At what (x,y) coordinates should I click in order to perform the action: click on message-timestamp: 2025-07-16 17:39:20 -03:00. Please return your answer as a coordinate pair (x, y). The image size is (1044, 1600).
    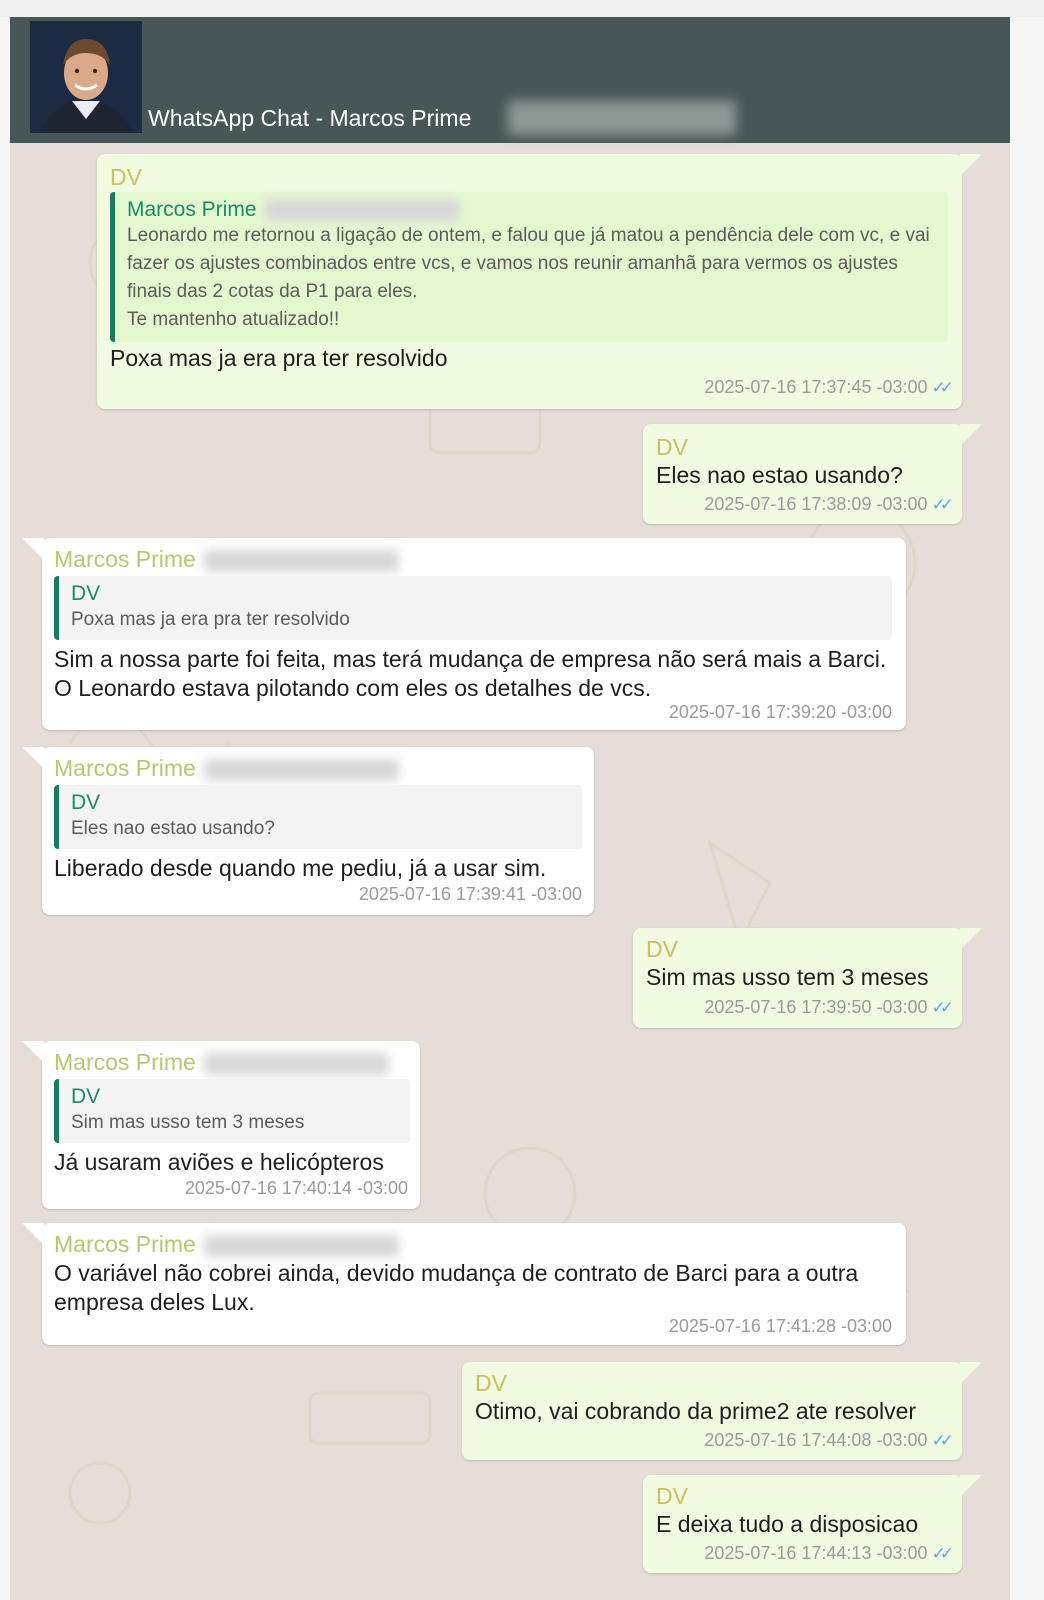
    Looking at the image, I should click on (780, 712).